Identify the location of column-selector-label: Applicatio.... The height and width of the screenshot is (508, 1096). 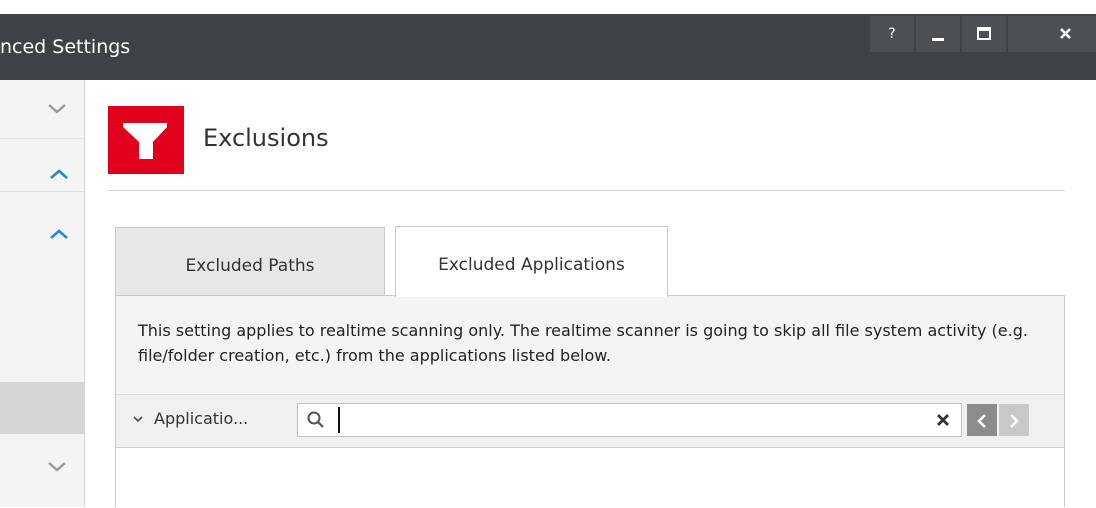
(201, 418).